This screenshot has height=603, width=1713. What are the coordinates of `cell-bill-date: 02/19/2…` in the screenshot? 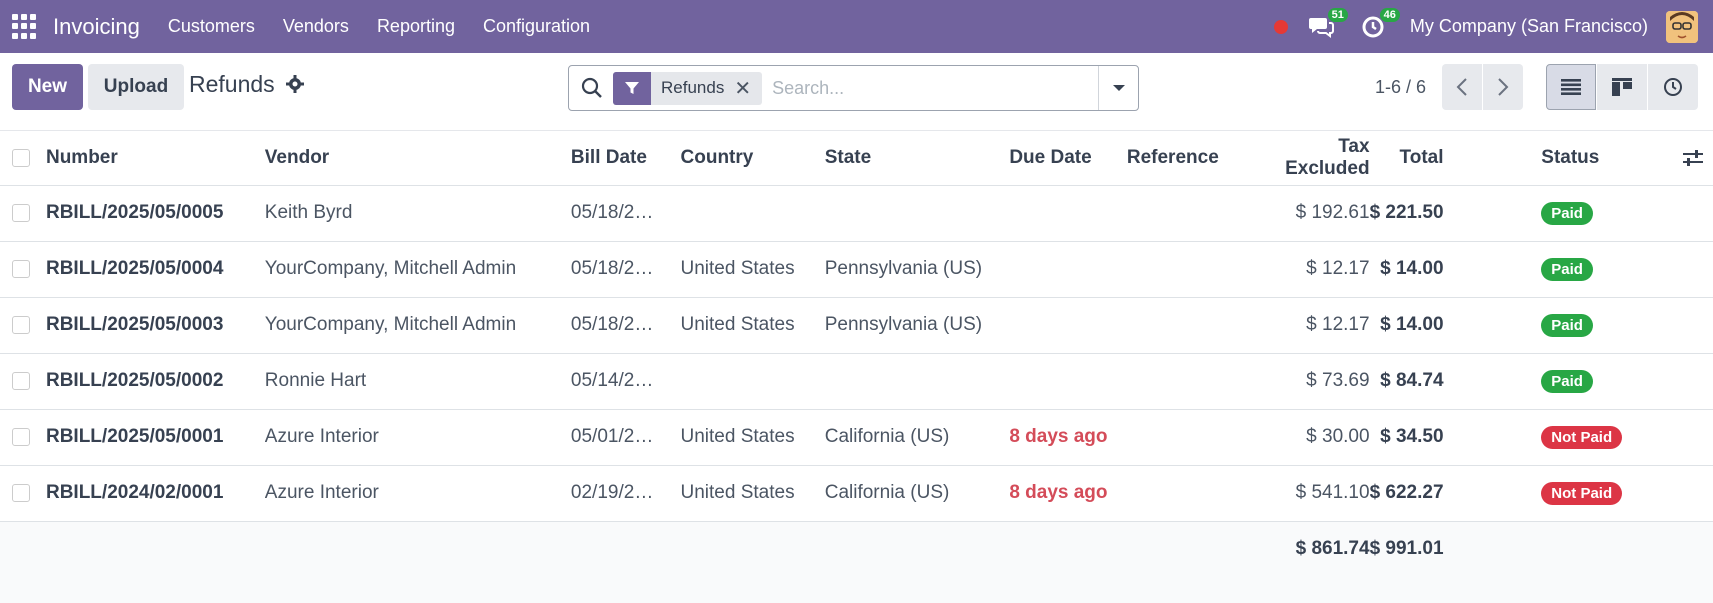 It's located at (625, 493).